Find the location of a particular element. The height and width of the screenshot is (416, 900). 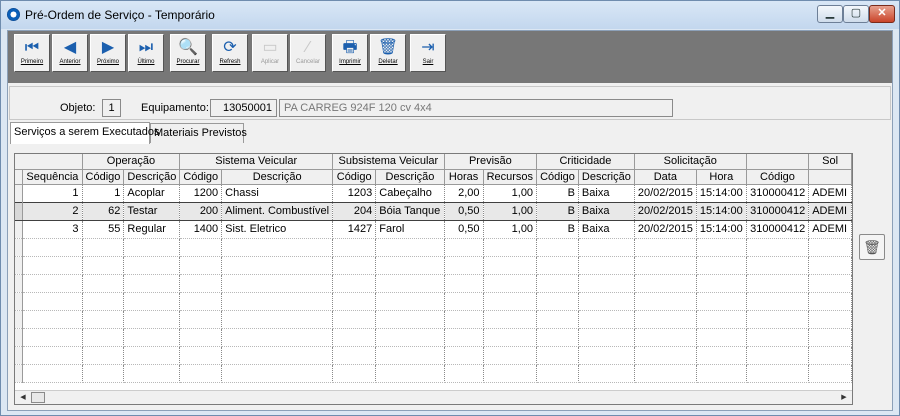

procurar-button: 🔍 Procurar is located at coordinates (188, 53).